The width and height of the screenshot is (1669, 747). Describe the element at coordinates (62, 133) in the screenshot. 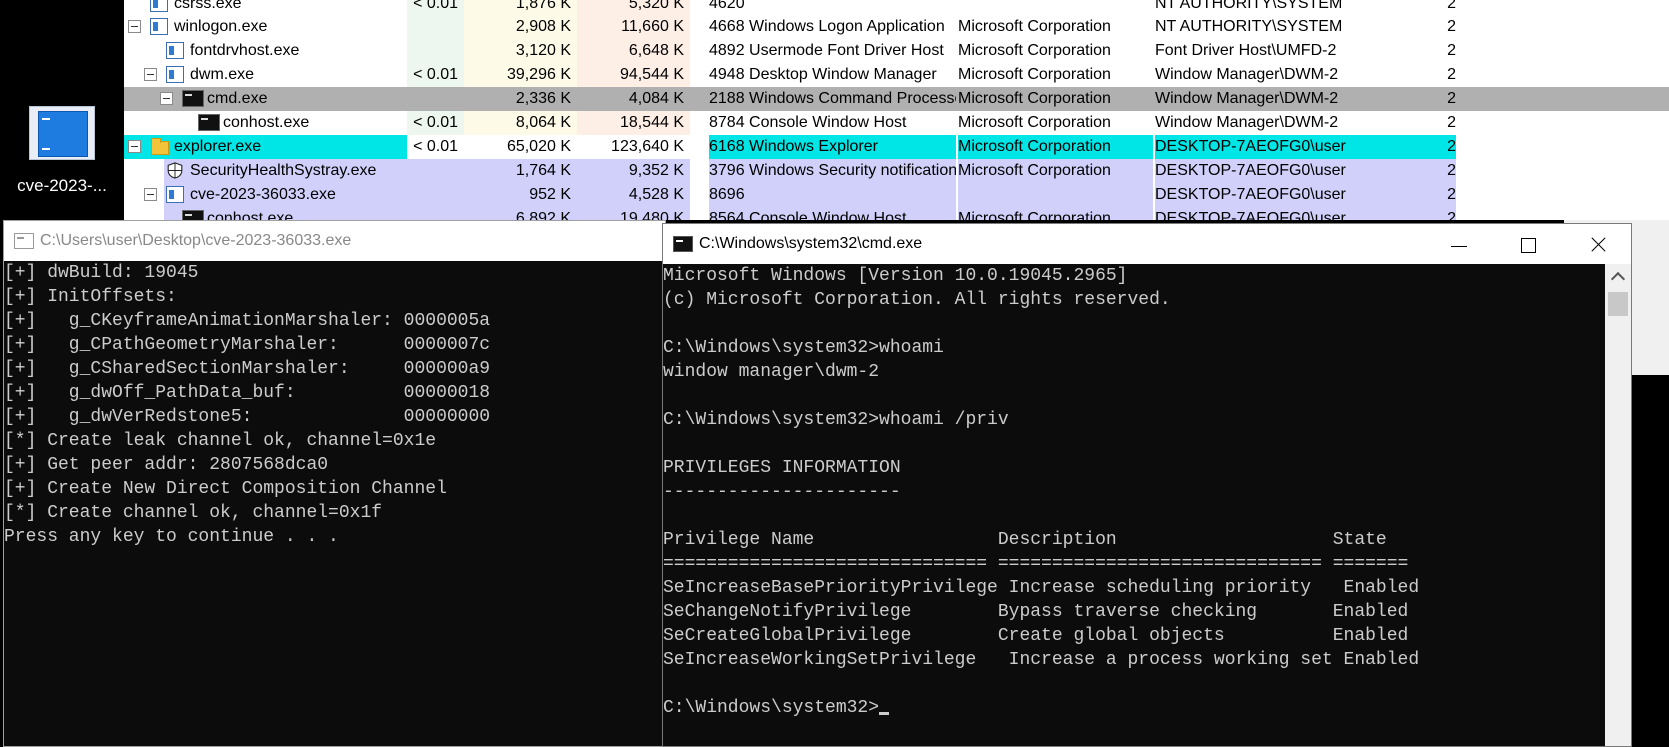

I see `executable-file-icon` at that location.